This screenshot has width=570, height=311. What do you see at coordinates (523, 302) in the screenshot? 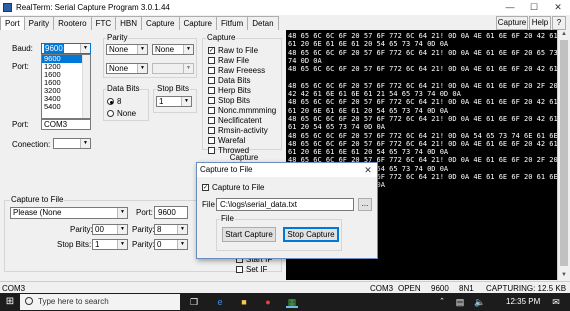
I see `clock-time: 12:35 PM` at bounding box center [523, 302].